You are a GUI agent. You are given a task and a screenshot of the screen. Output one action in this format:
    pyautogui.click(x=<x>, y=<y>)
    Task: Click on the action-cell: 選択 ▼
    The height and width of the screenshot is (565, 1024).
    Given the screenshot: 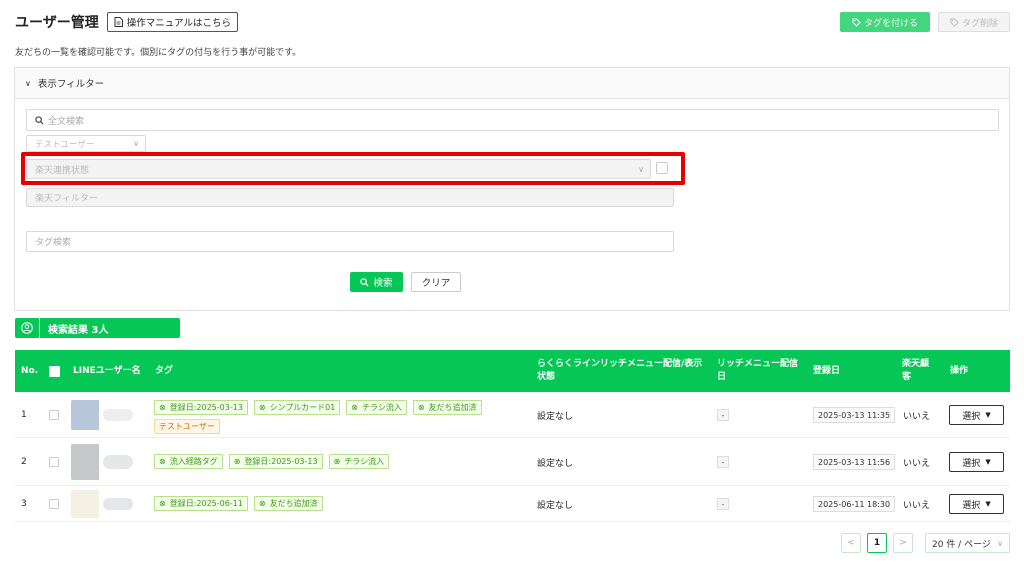 What is the action you would take?
    pyautogui.click(x=976, y=462)
    